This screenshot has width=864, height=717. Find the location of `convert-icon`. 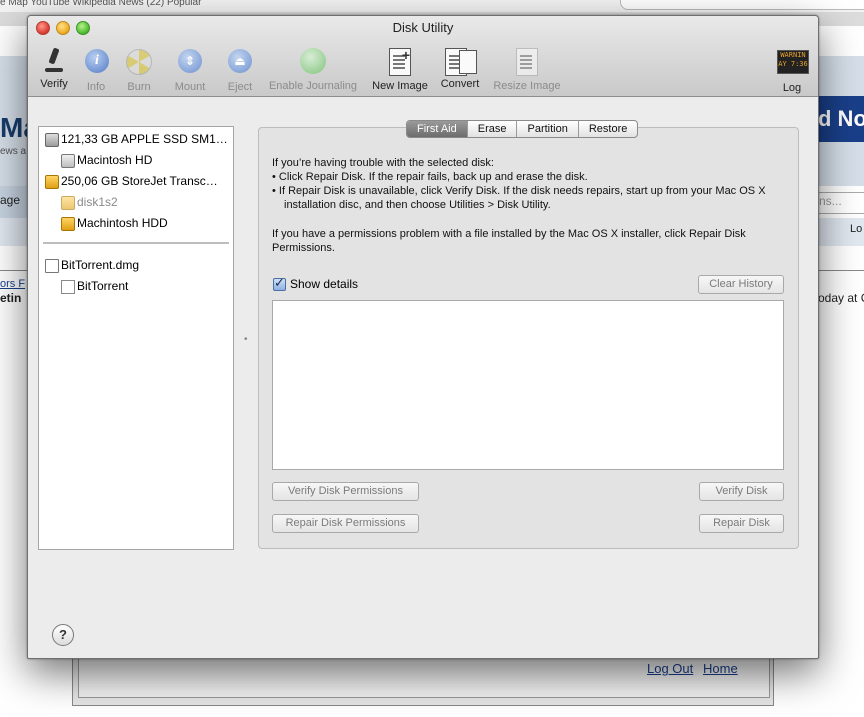

convert-icon is located at coordinates (461, 61).